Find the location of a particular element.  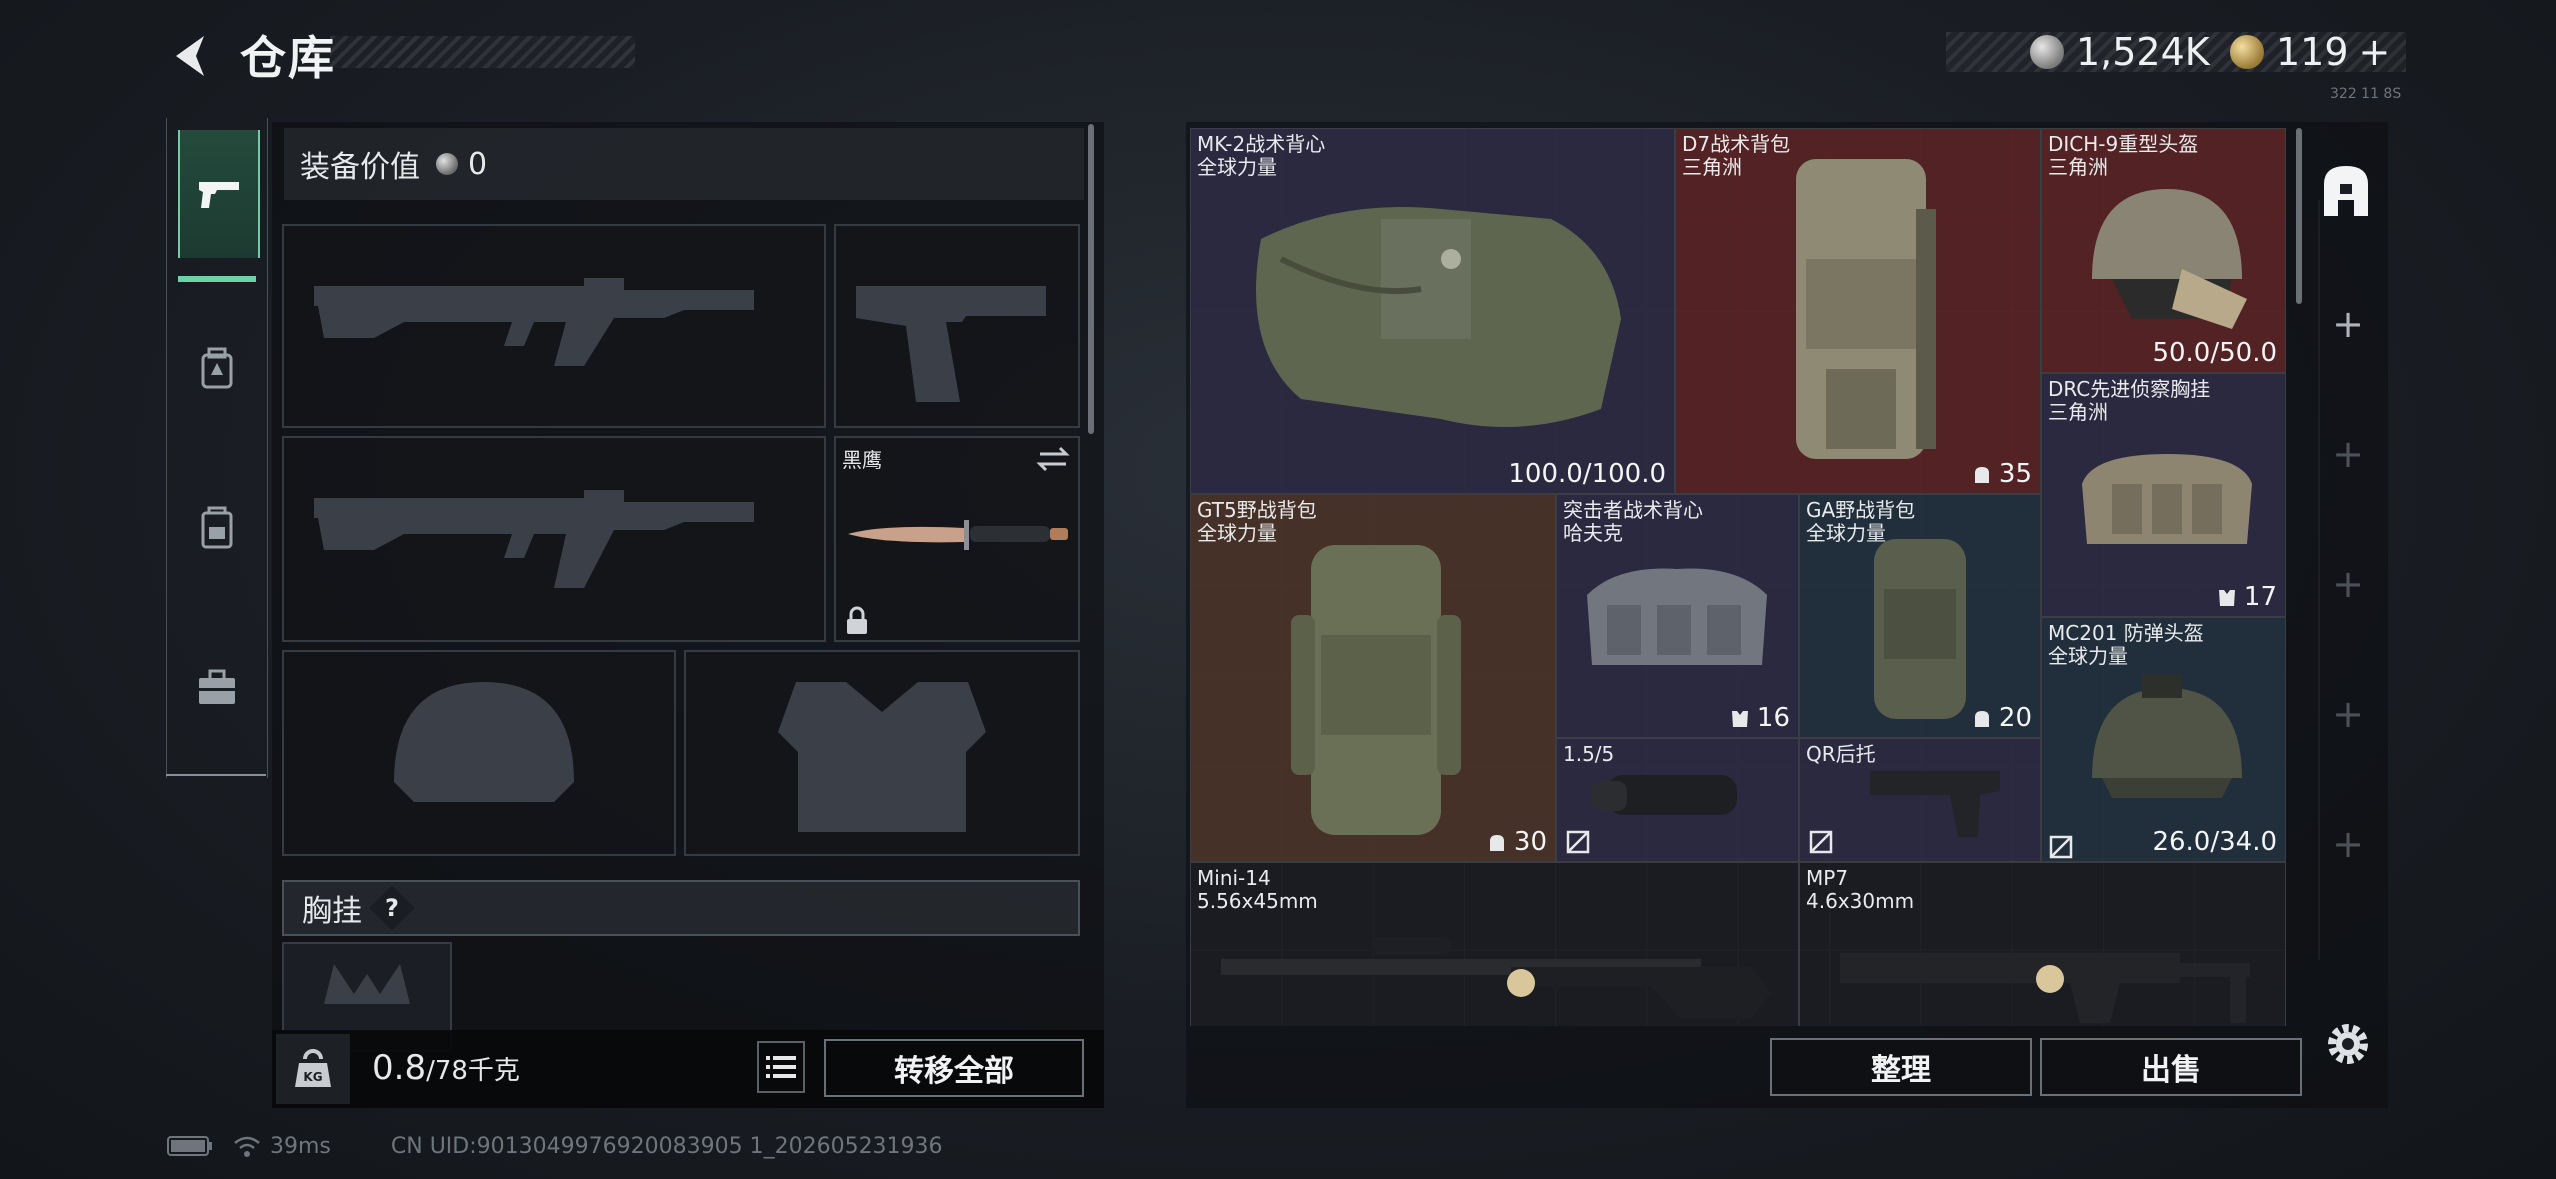

armor-slot is located at coordinates (882, 753).